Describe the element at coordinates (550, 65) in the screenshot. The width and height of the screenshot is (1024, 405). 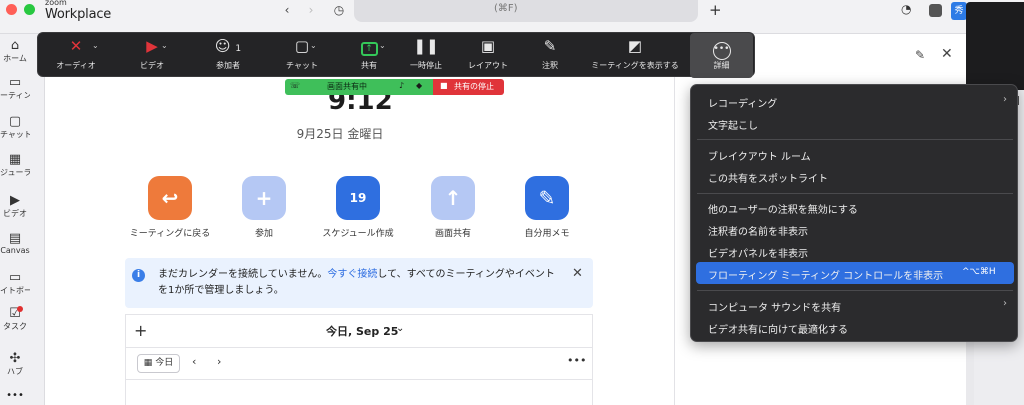
I see `annotate-label: 注釈` at that location.